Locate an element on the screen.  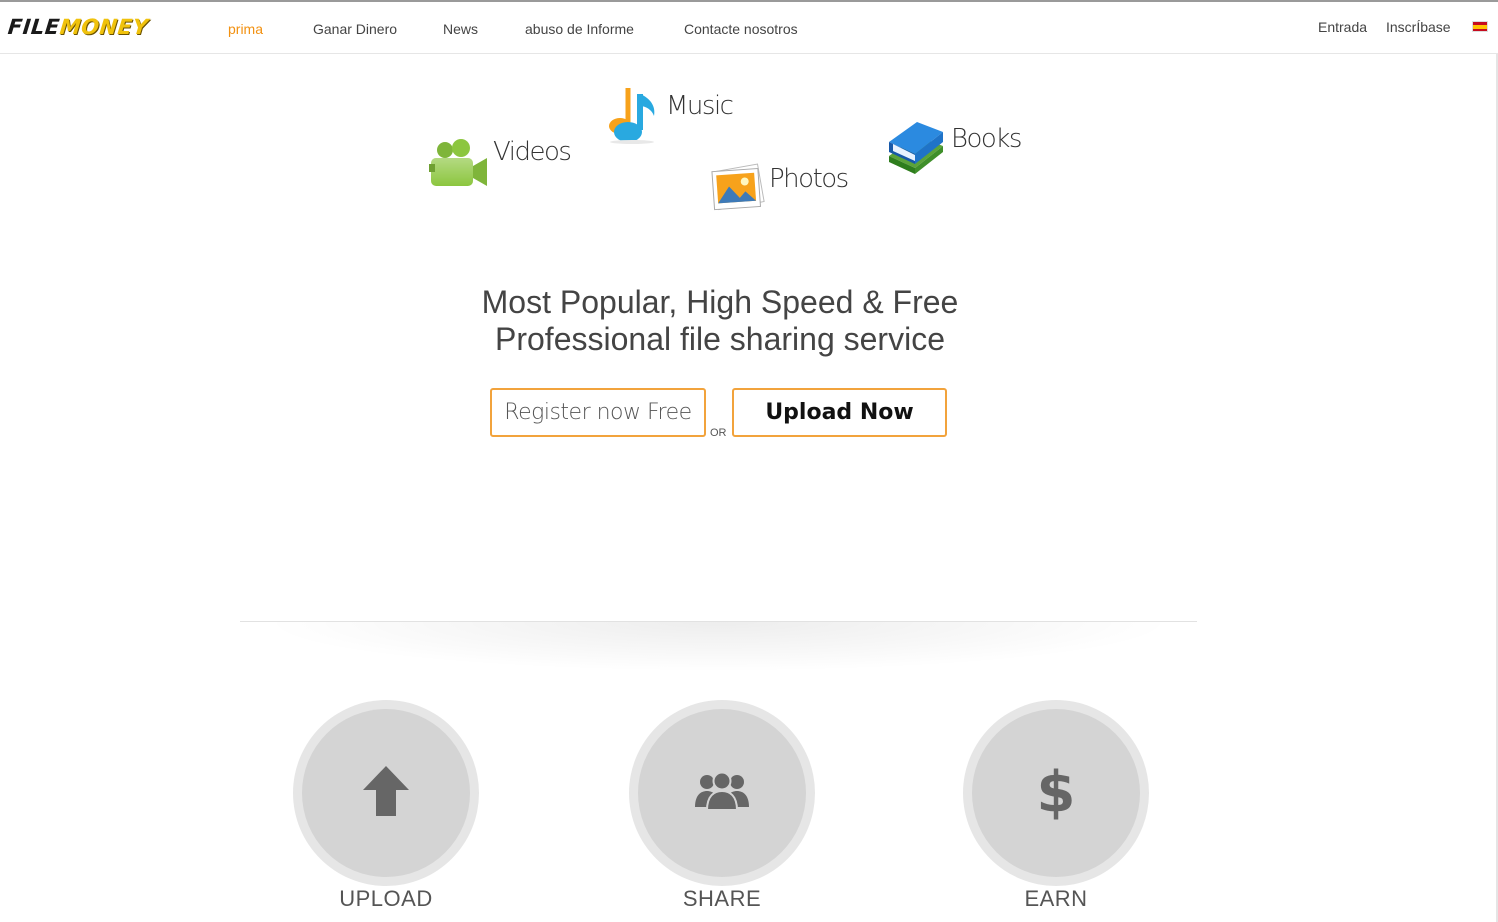
media-videos: Videos is located at coordinates (500, 166).